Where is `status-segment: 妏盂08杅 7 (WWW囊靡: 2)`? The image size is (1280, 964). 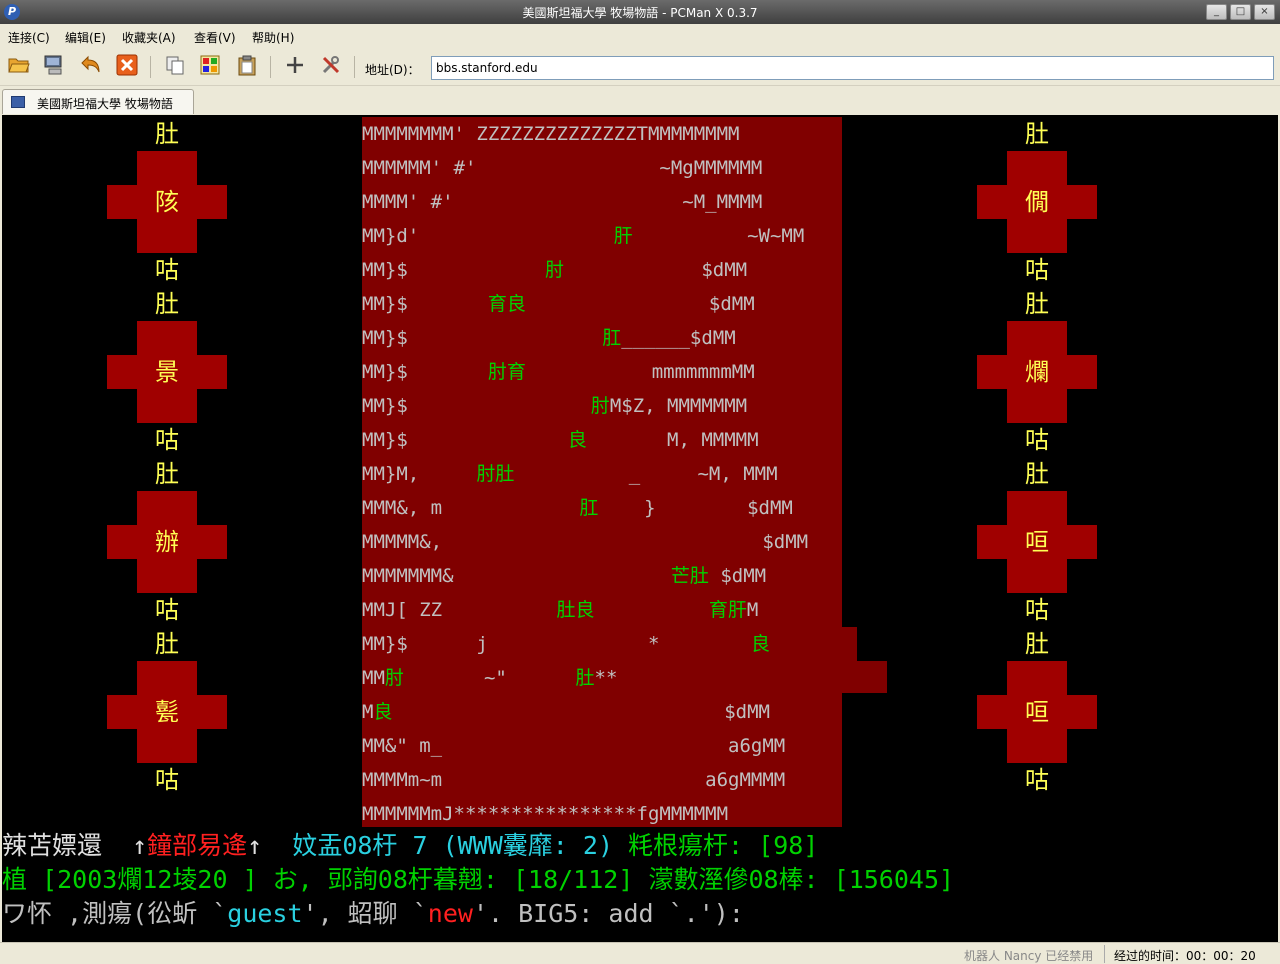
status-segment: 妏盂08杅 7 (WWW囊靡: 2) is located at coordinates (452, 845).